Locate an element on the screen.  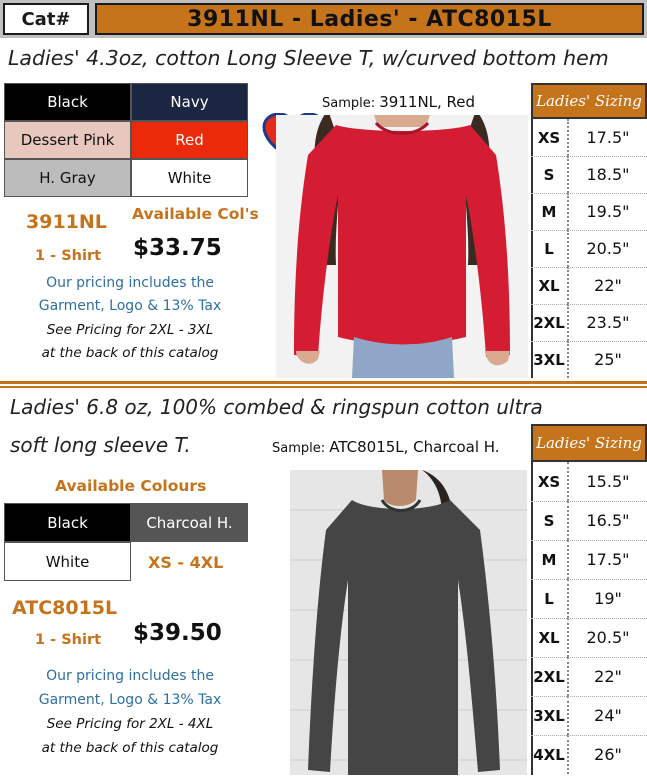
cat-label: Cat# is located at coordinates (46, 19).